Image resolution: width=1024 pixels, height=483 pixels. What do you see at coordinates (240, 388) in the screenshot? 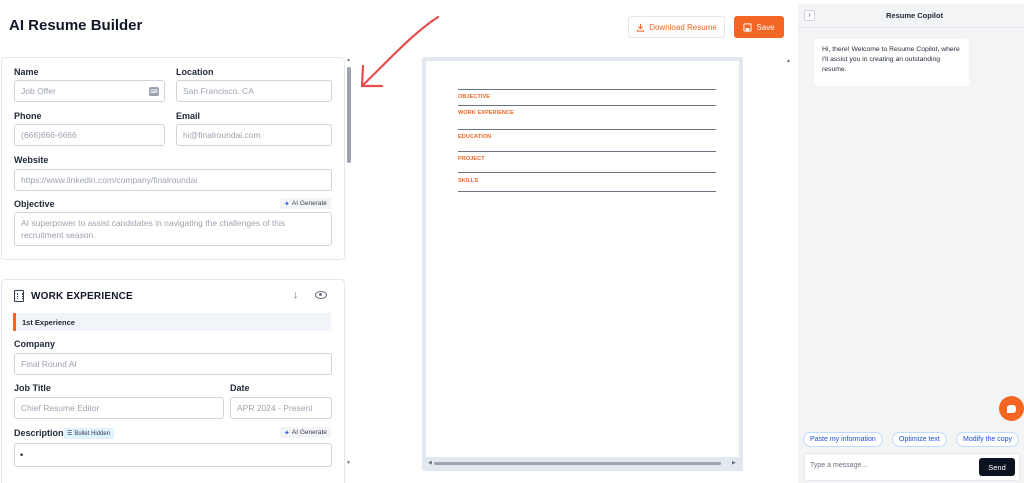
I see `date-label: Date` at bounding box center [240, 388].